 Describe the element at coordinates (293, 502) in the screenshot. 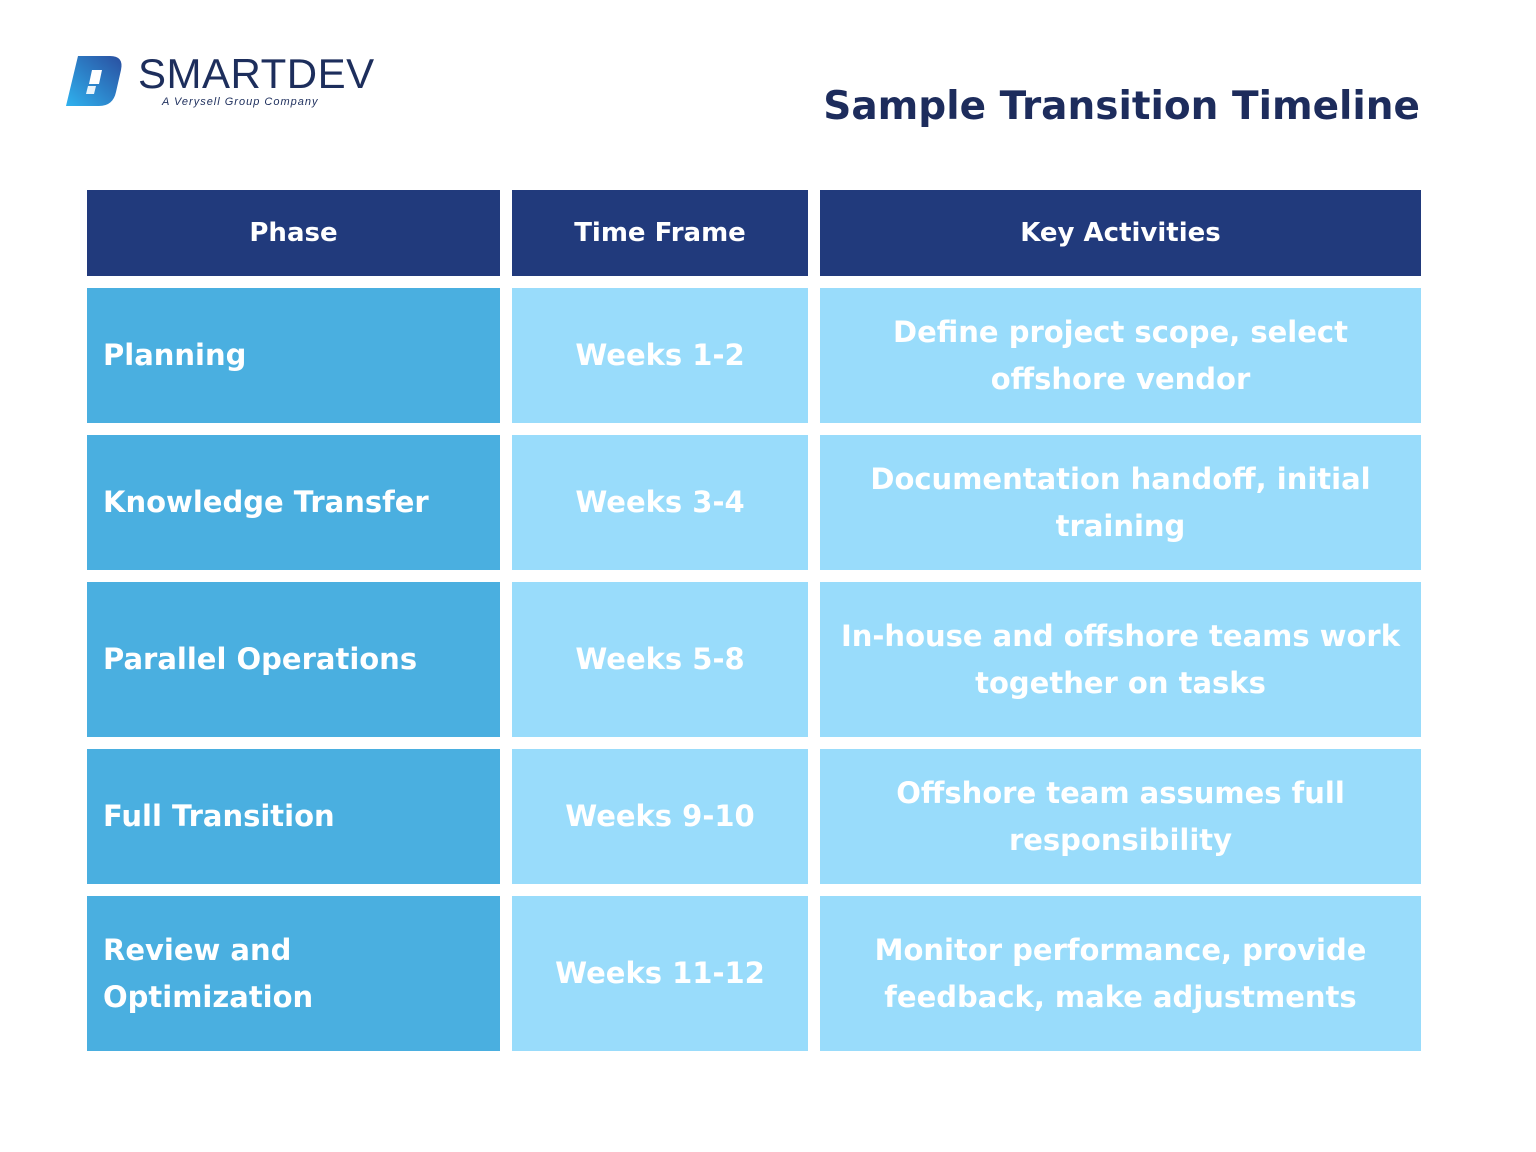

I see `phase-cell: Knowledge Transfer` at that location.